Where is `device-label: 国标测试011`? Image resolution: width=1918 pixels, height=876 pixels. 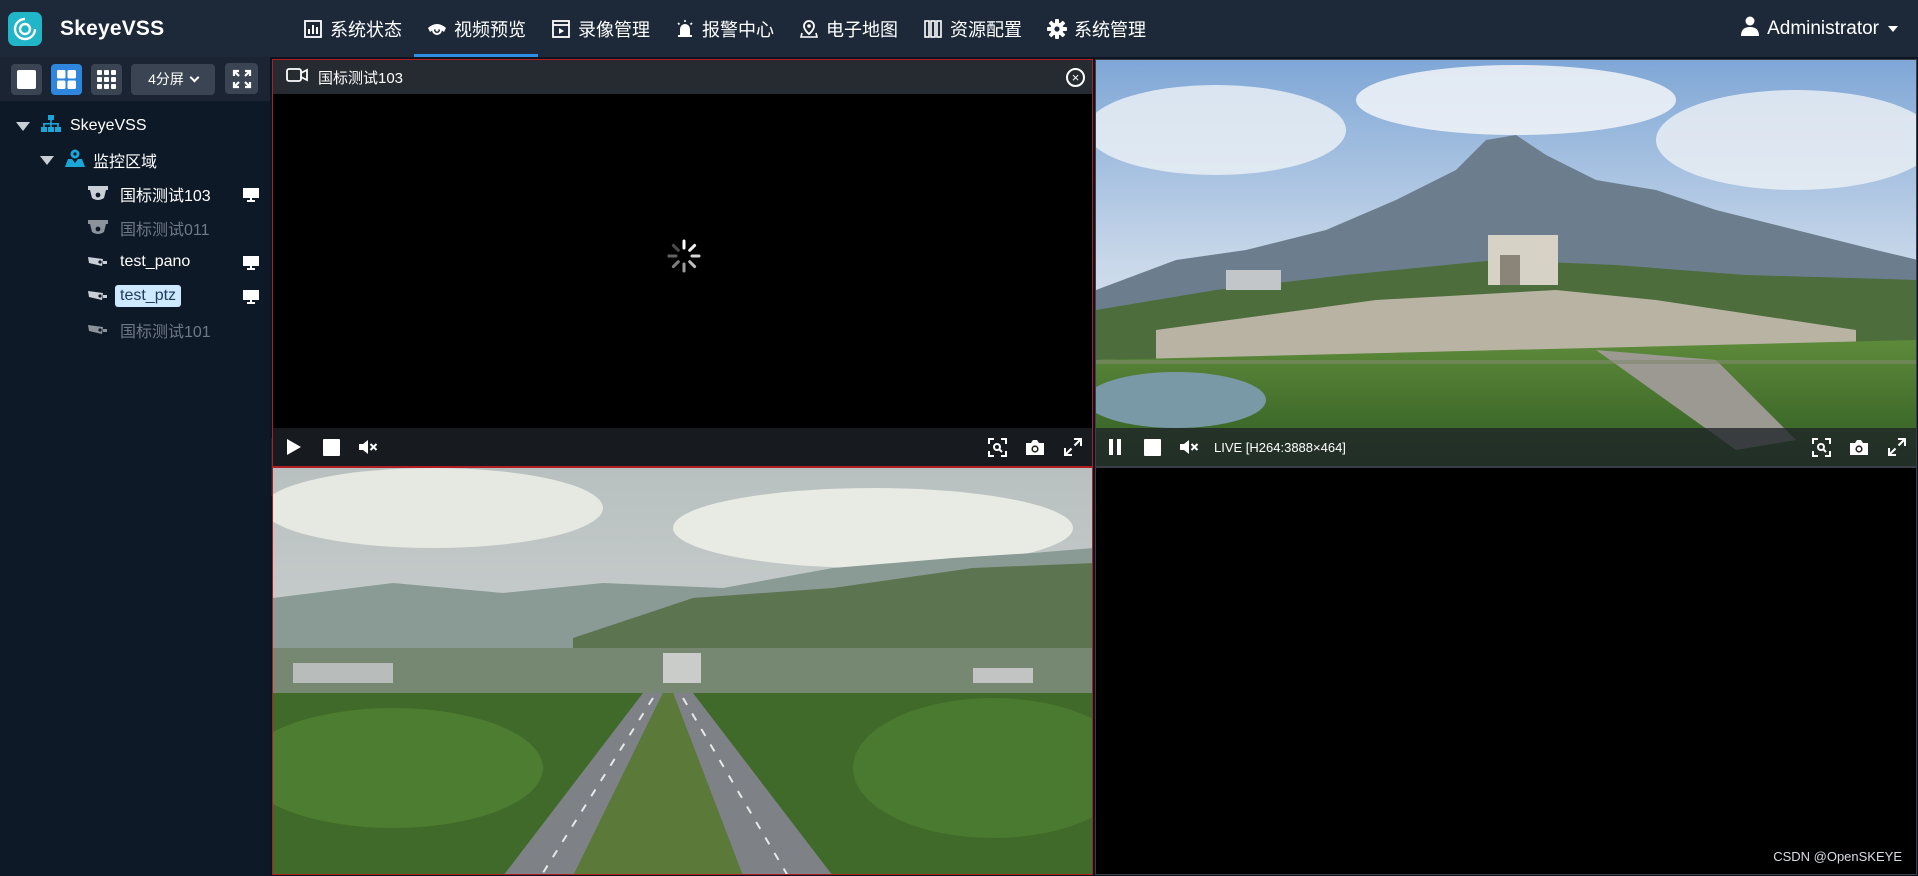 device-label: 国标测试011 is located at coordinates (165, 230).